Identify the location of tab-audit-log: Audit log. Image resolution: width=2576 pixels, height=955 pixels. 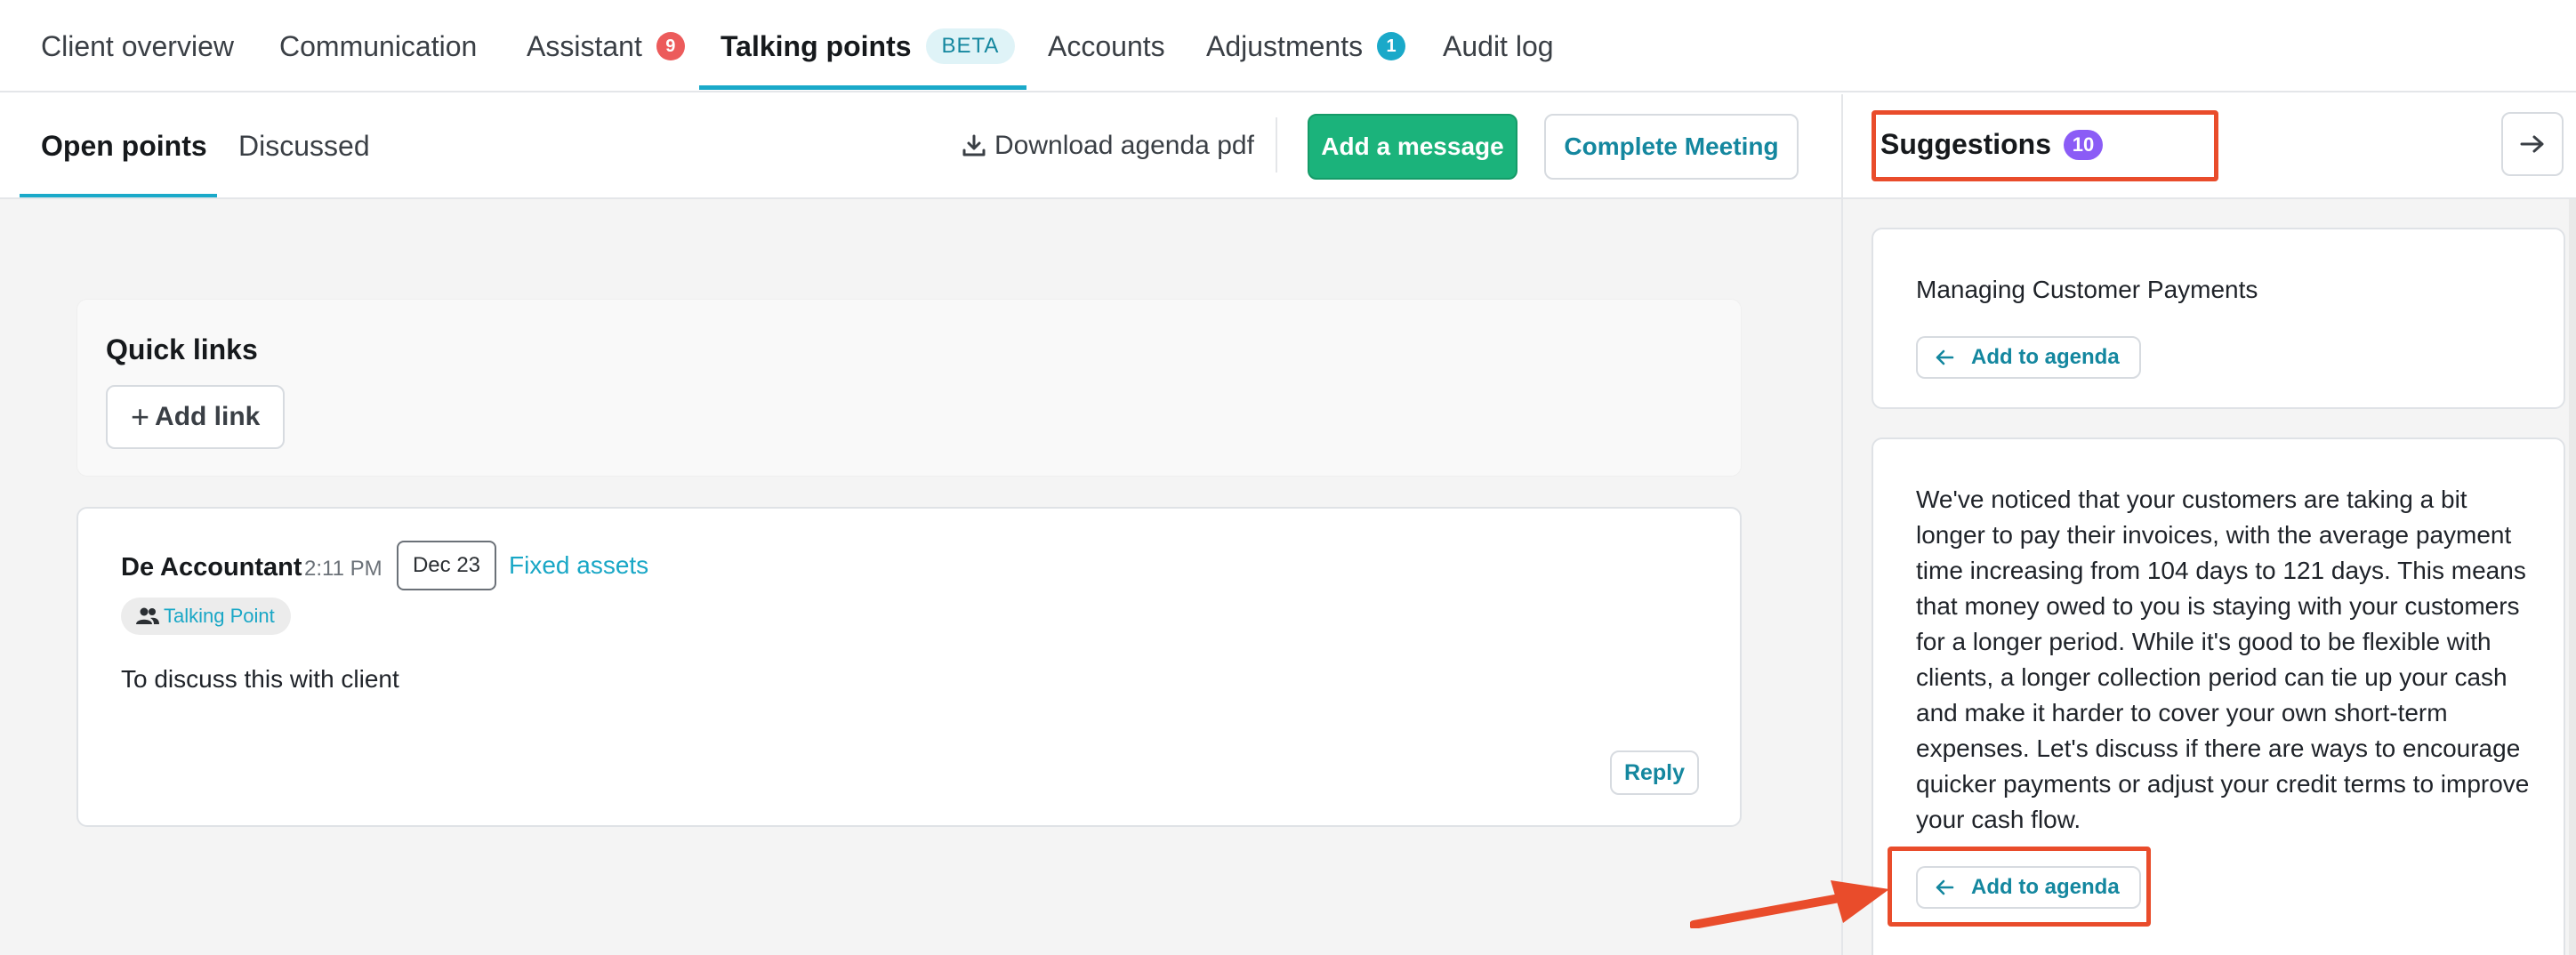
(1498, 46).